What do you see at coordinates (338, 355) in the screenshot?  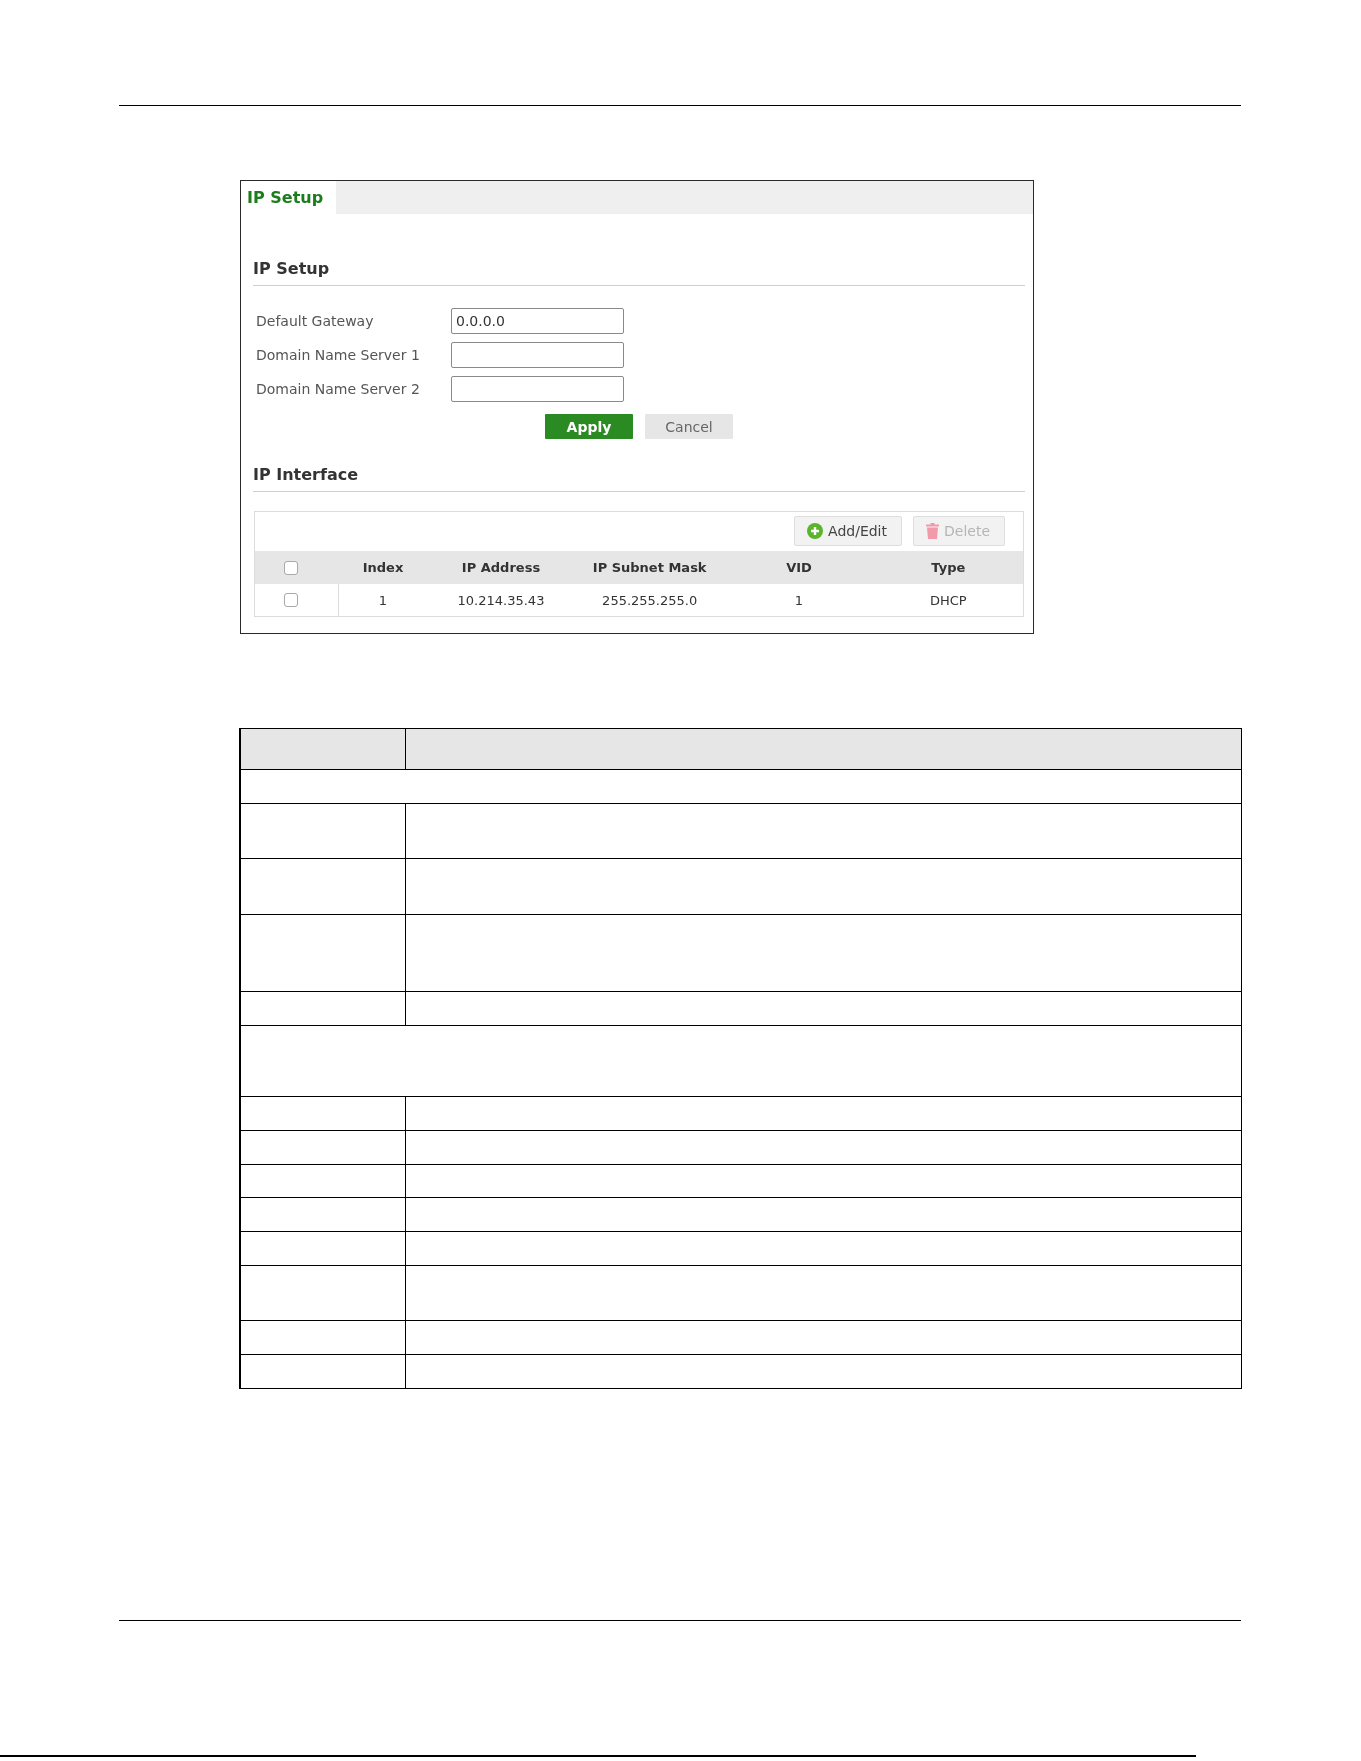 I see `field-label: Domain Name Server 1` at bounding box center [338, 355].